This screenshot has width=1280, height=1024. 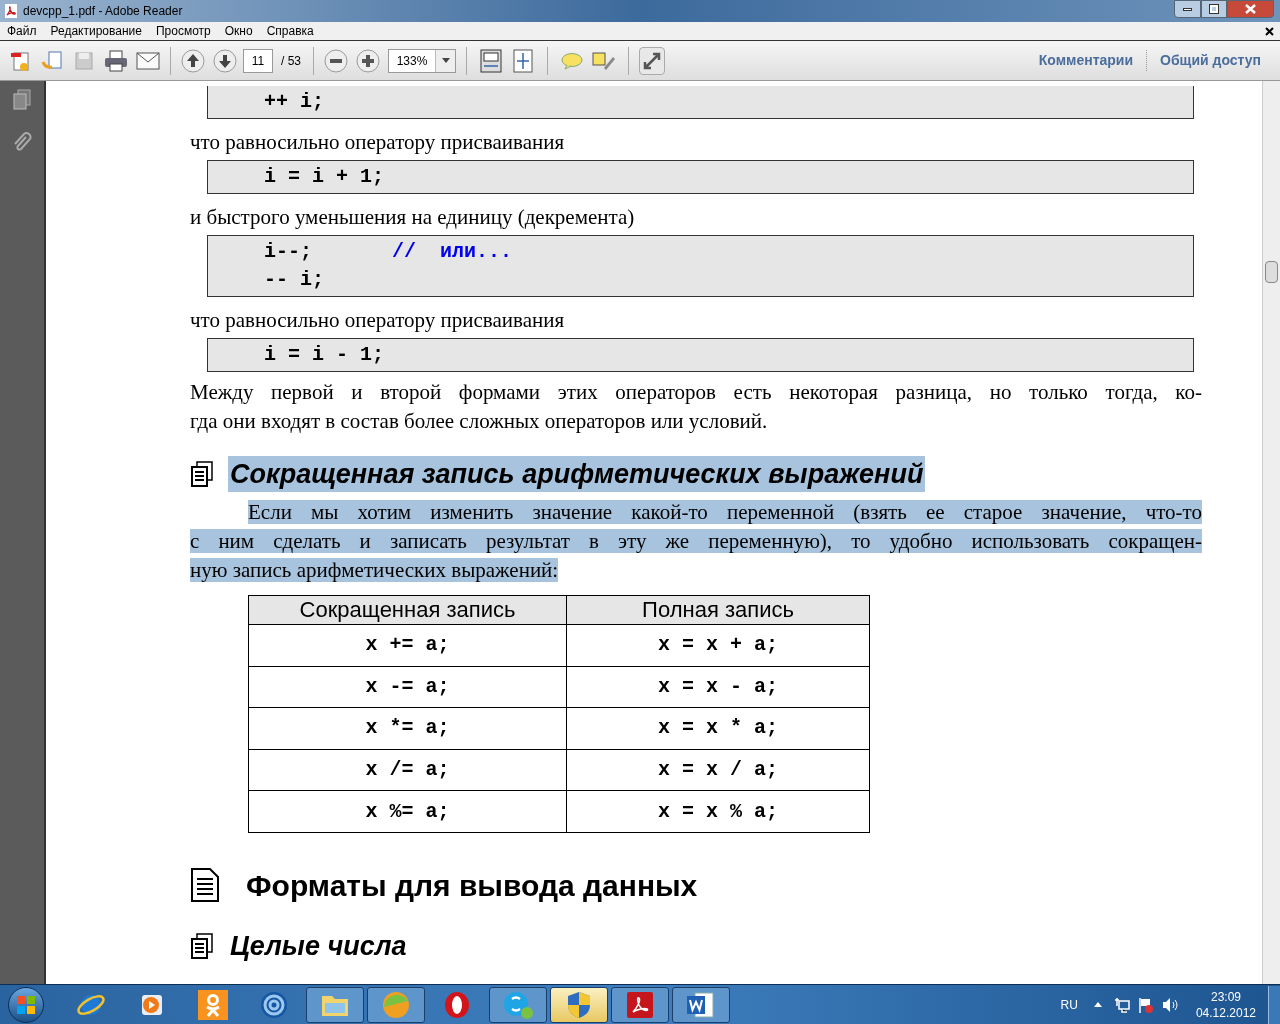 I want to click on code-line: i--;, so click(x=288, y=252).